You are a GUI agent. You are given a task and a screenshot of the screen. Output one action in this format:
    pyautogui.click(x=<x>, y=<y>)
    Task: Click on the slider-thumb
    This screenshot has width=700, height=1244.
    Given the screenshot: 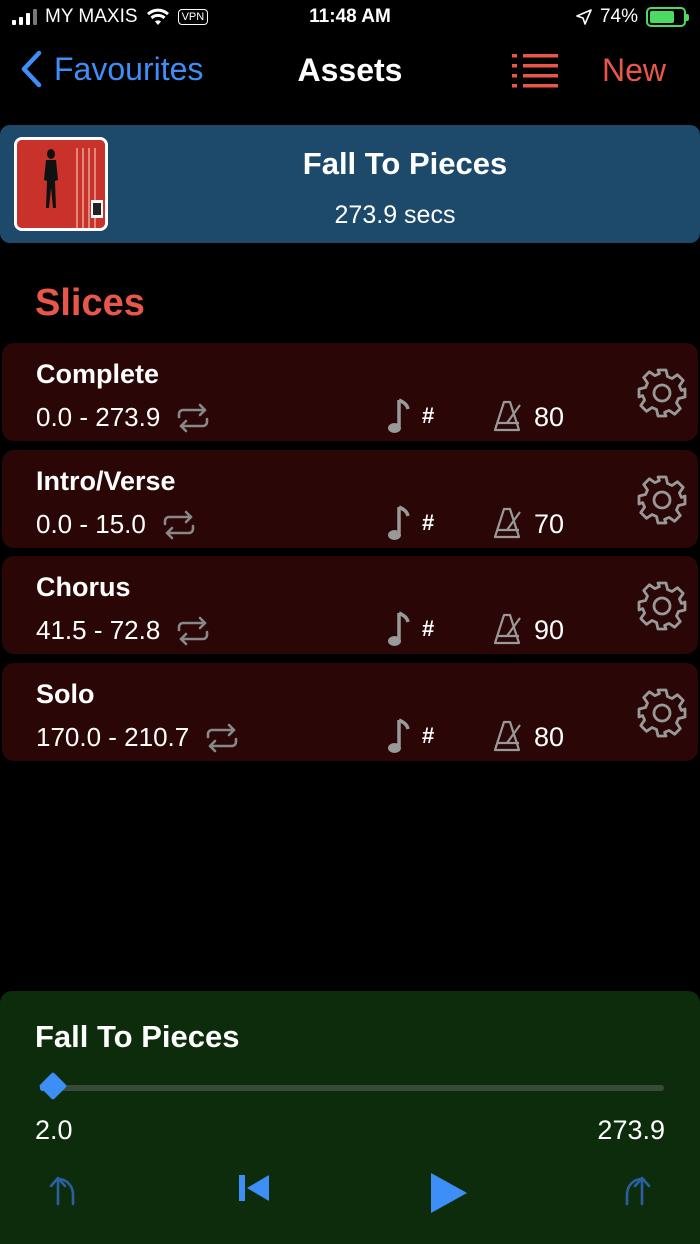 What is the action you would take?
    pyautogui.click(x=52, y=1086)
    